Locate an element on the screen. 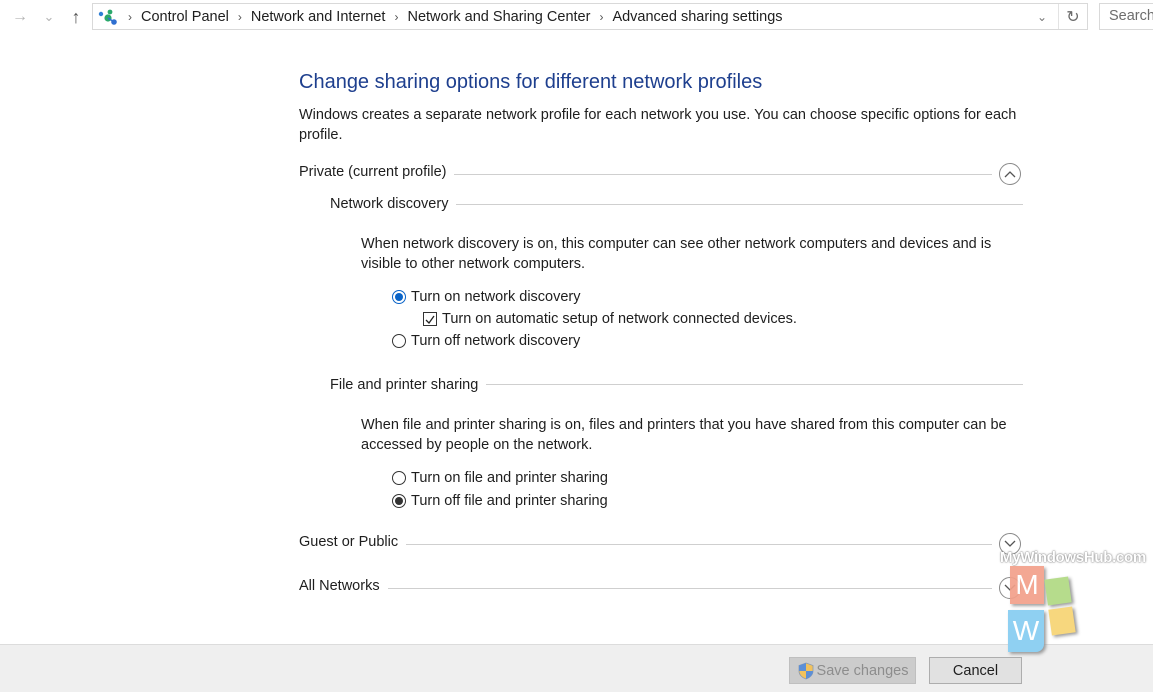  watermark-m-letter: M is located at coordinates (1027, 584).